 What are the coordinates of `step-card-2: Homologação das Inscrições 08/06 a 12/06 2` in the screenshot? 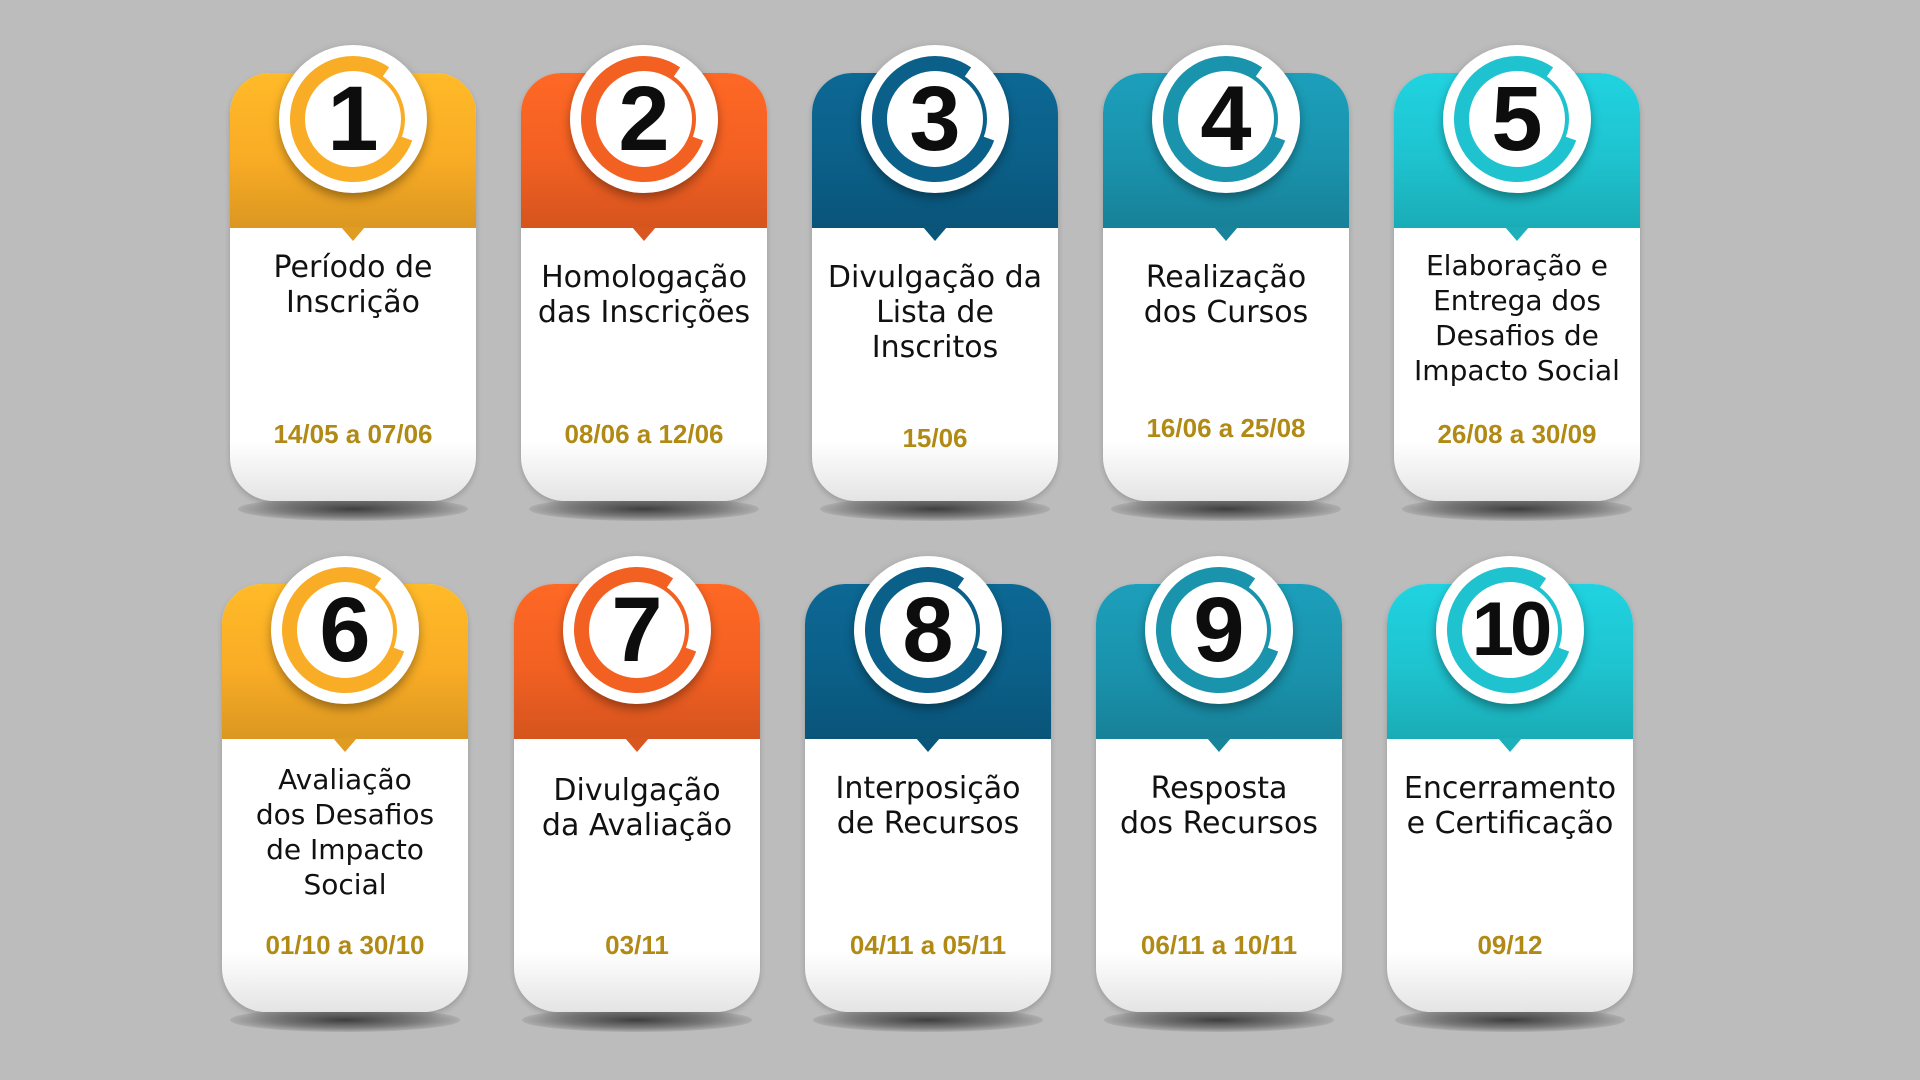 It's located at (644, 283).